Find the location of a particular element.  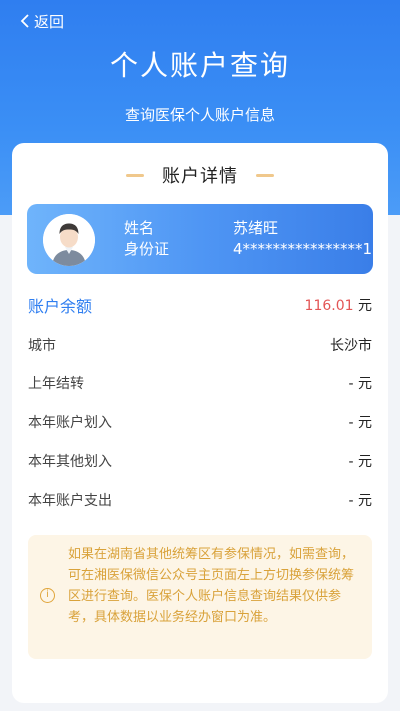

user-info-box: 姓名 身份证 苏绪旺 4****************1 is located at coordinates (200, 239).